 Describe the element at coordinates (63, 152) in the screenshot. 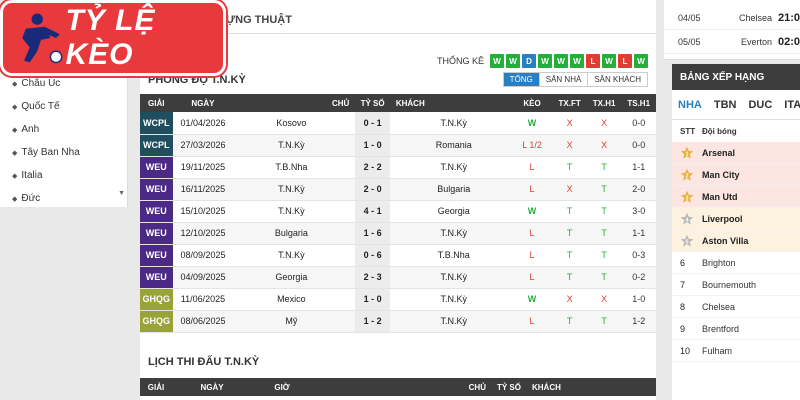

I see `sidebar-item: ◆ Tây Ban Nha` at that location.